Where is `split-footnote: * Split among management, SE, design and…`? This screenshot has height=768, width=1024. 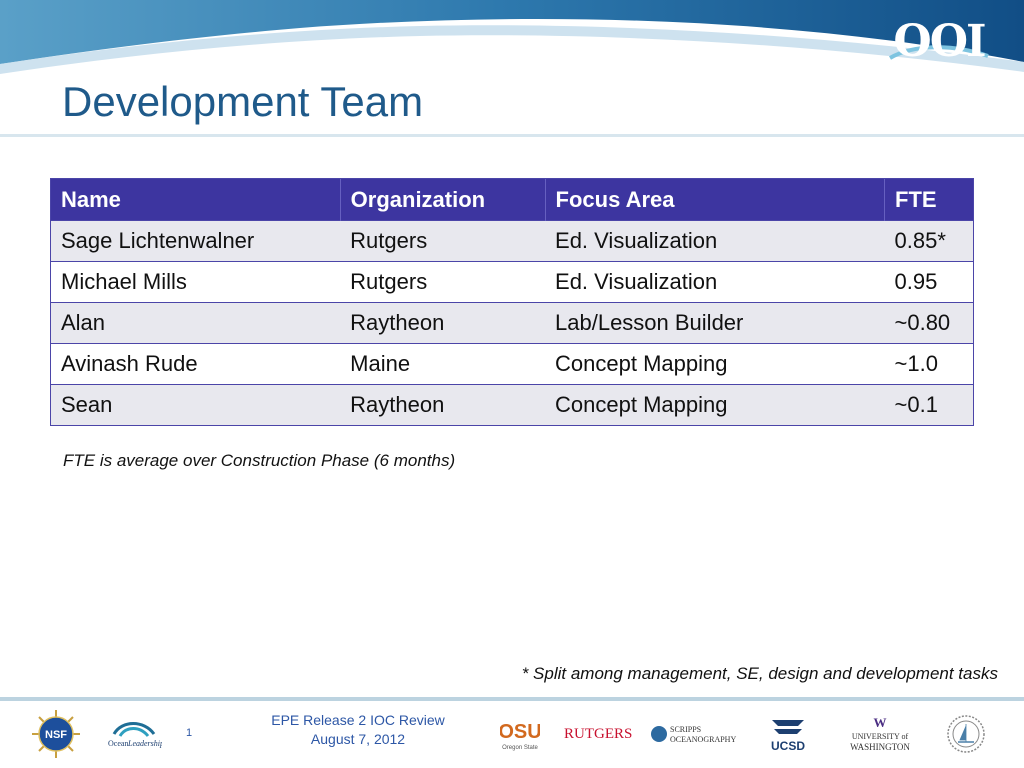 split-footnote: * Split among management, SE, design and… is located at coordinates (759, 673).